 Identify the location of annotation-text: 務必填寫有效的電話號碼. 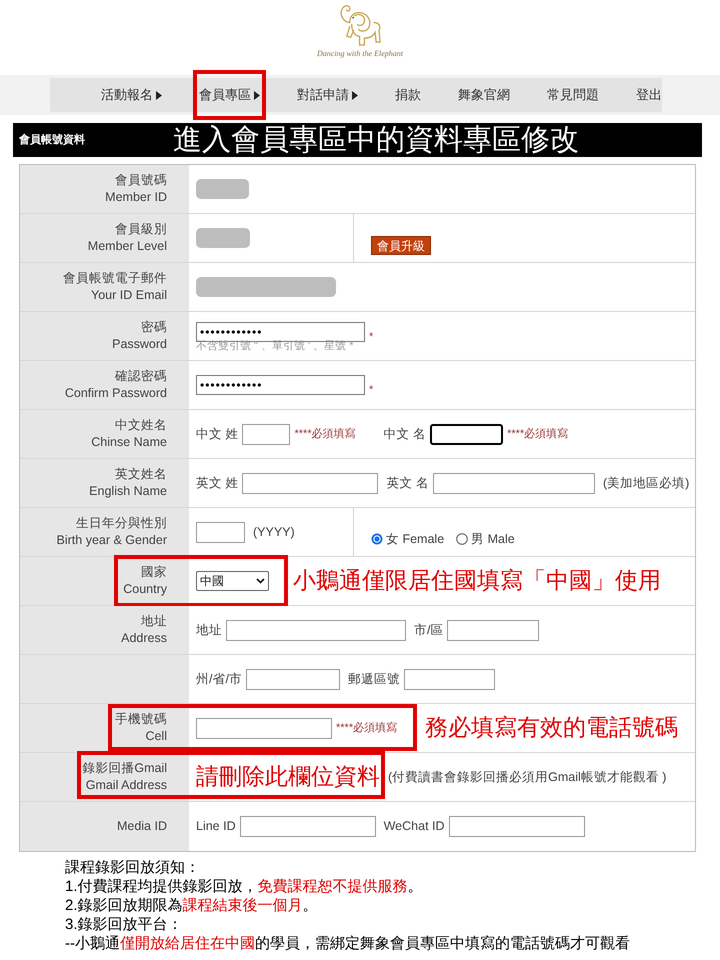
(551, 728).